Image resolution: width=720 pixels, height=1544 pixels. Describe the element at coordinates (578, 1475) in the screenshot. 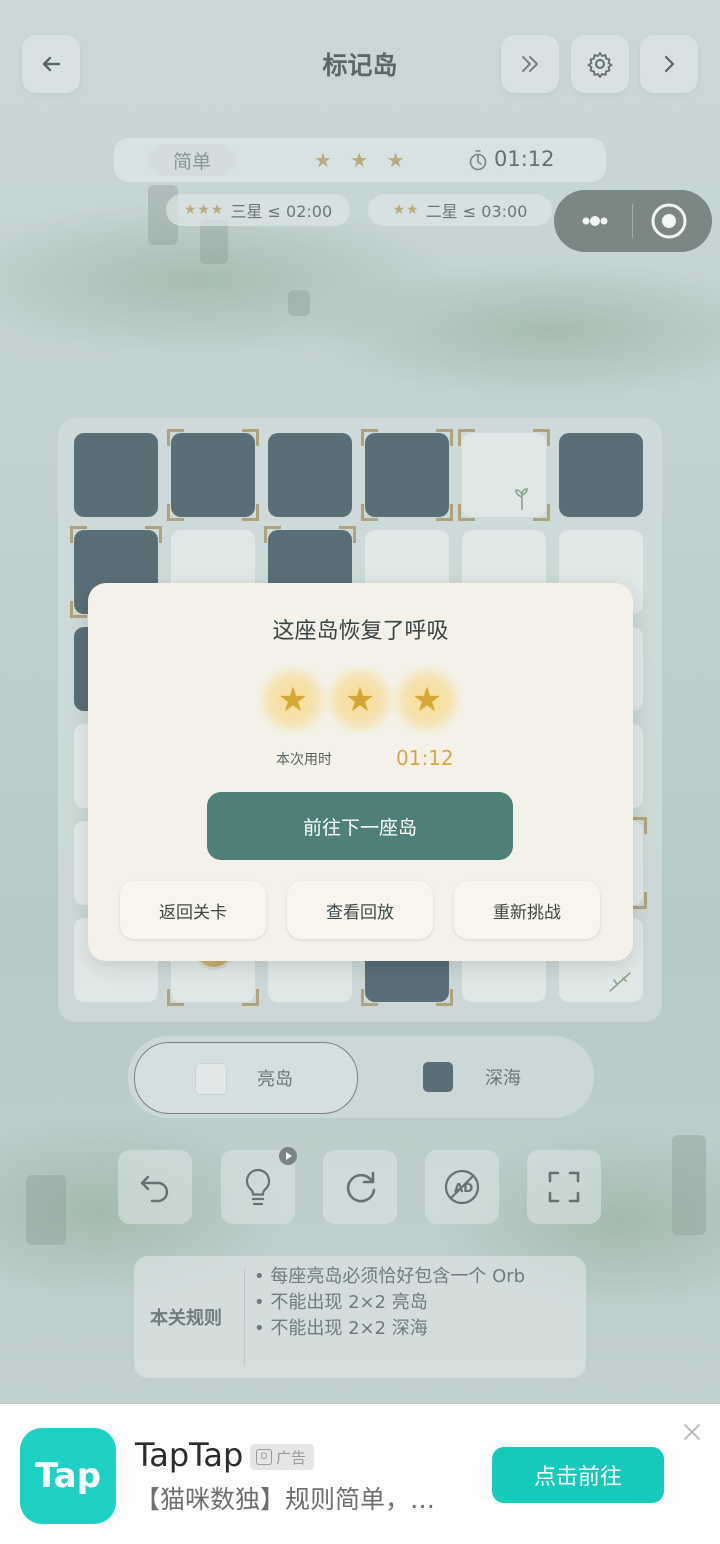

I see `ad-cta-button: 点击前往` at that location.